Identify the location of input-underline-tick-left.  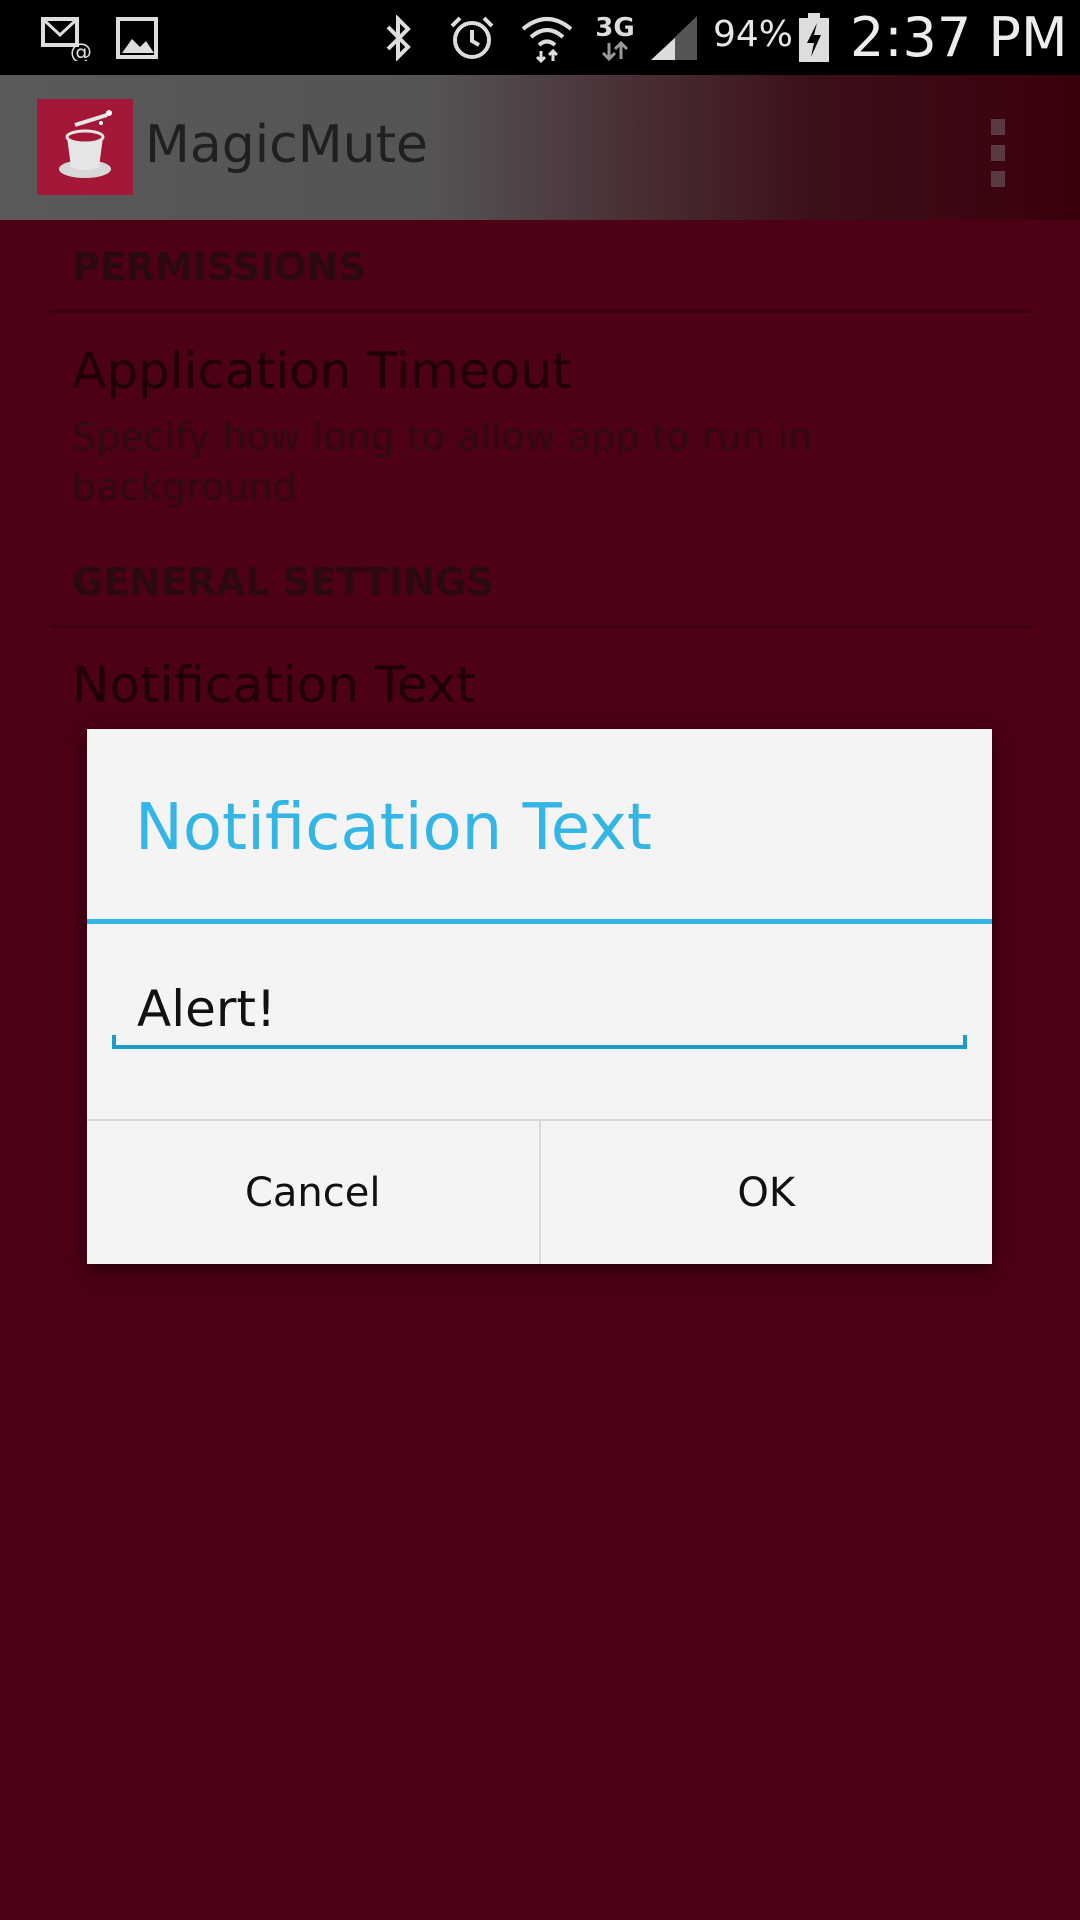
(114, 1042).